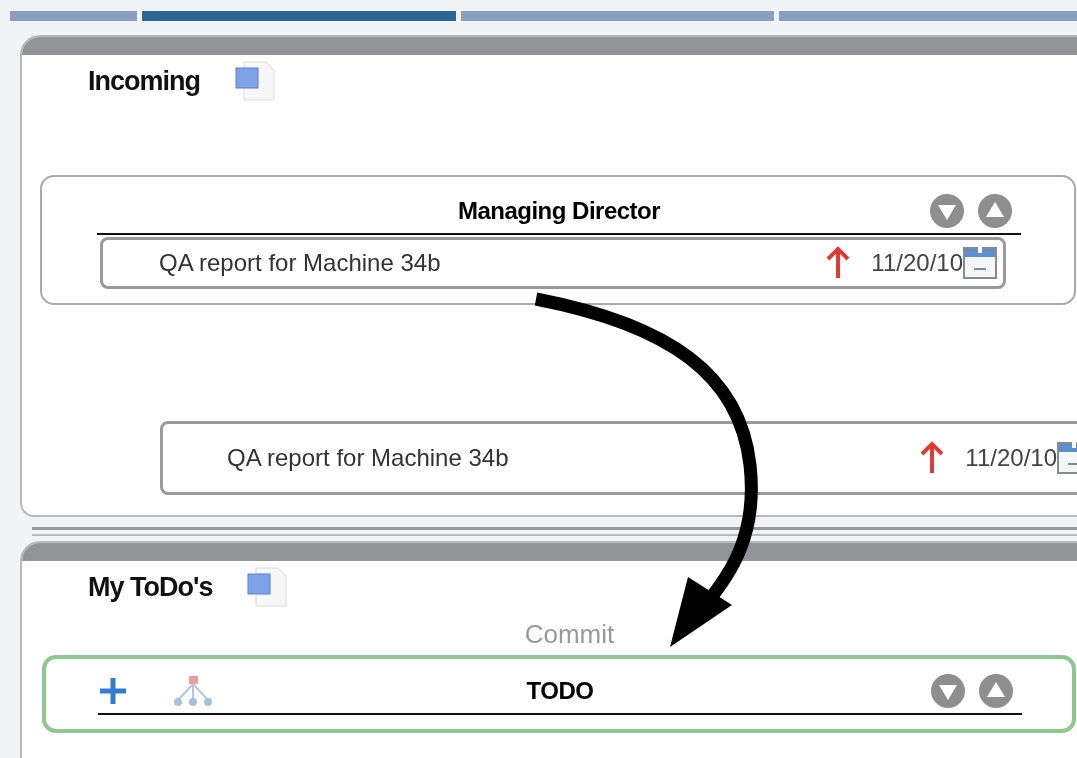  What do you see at coordinates (569, 635) in the screenshot?
I see `drop-hint: Commit` at bounding box center [569, 635].